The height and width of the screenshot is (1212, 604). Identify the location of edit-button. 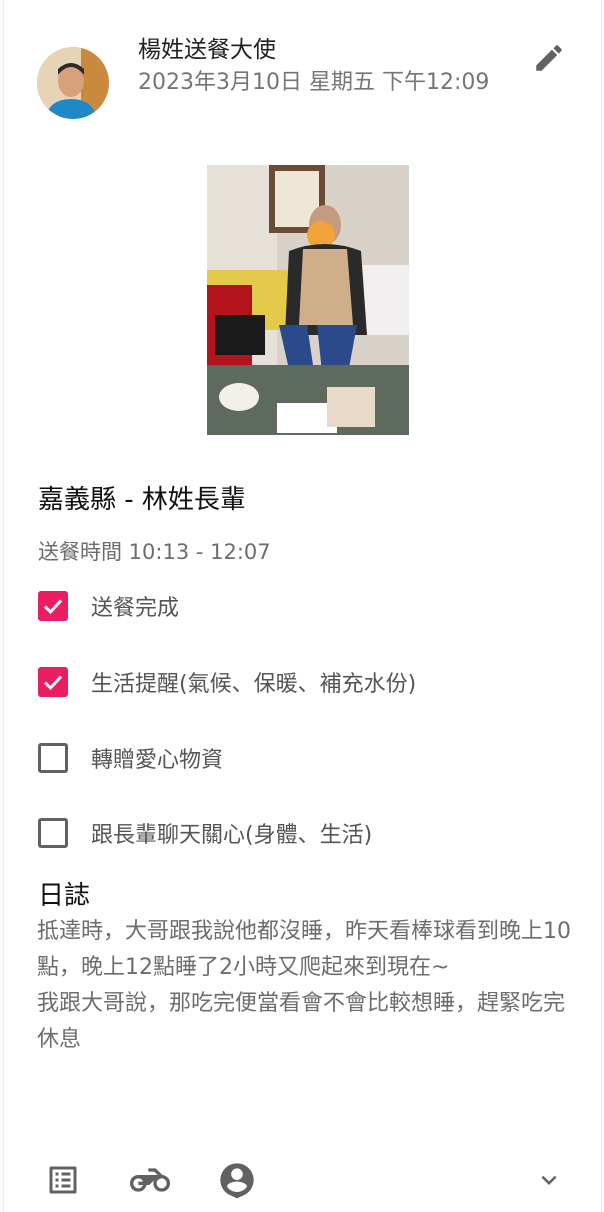
(549, 58).